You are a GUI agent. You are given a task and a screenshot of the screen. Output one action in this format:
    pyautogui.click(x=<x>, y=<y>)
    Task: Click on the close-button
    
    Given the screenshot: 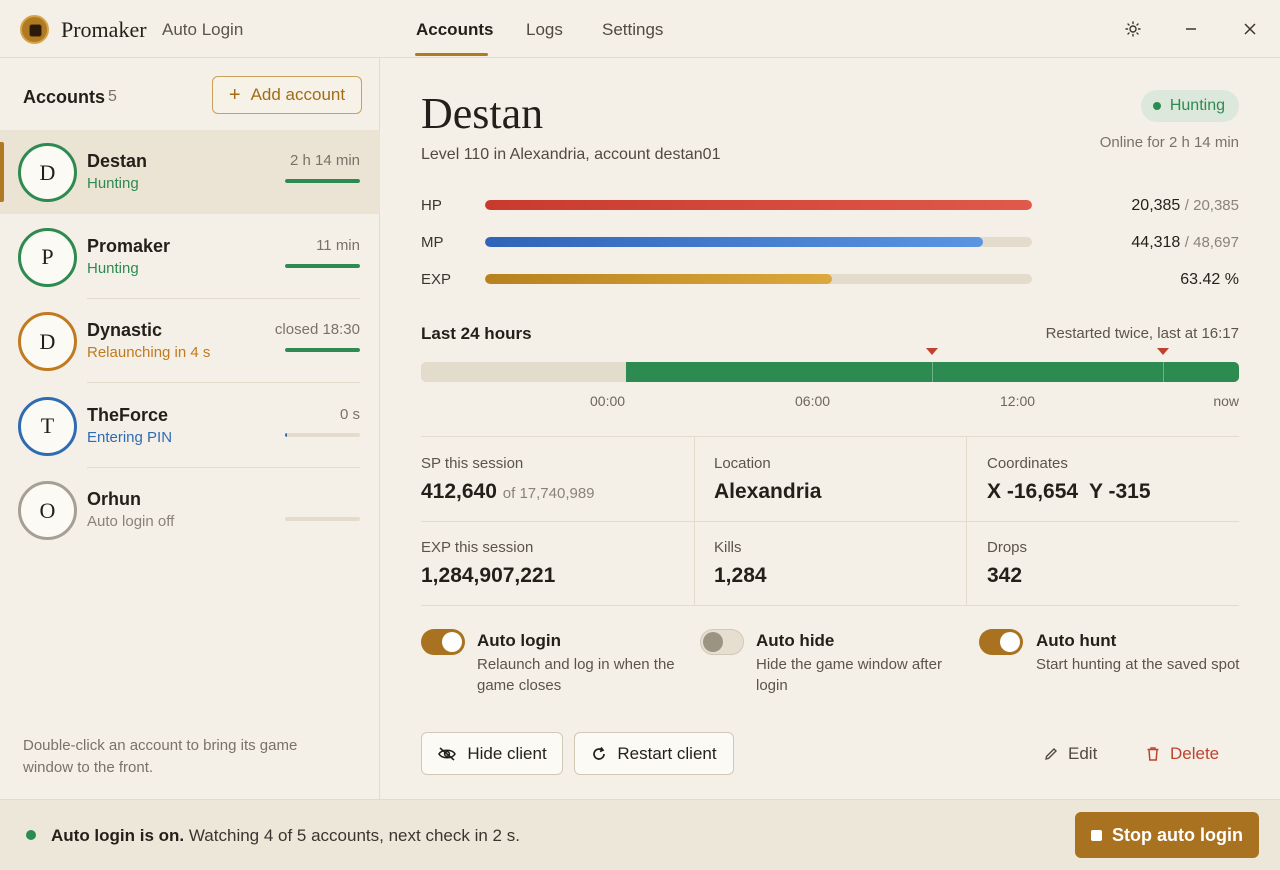 What is the action you would take?
    pyautogui.click(x=1250, y=29)
    